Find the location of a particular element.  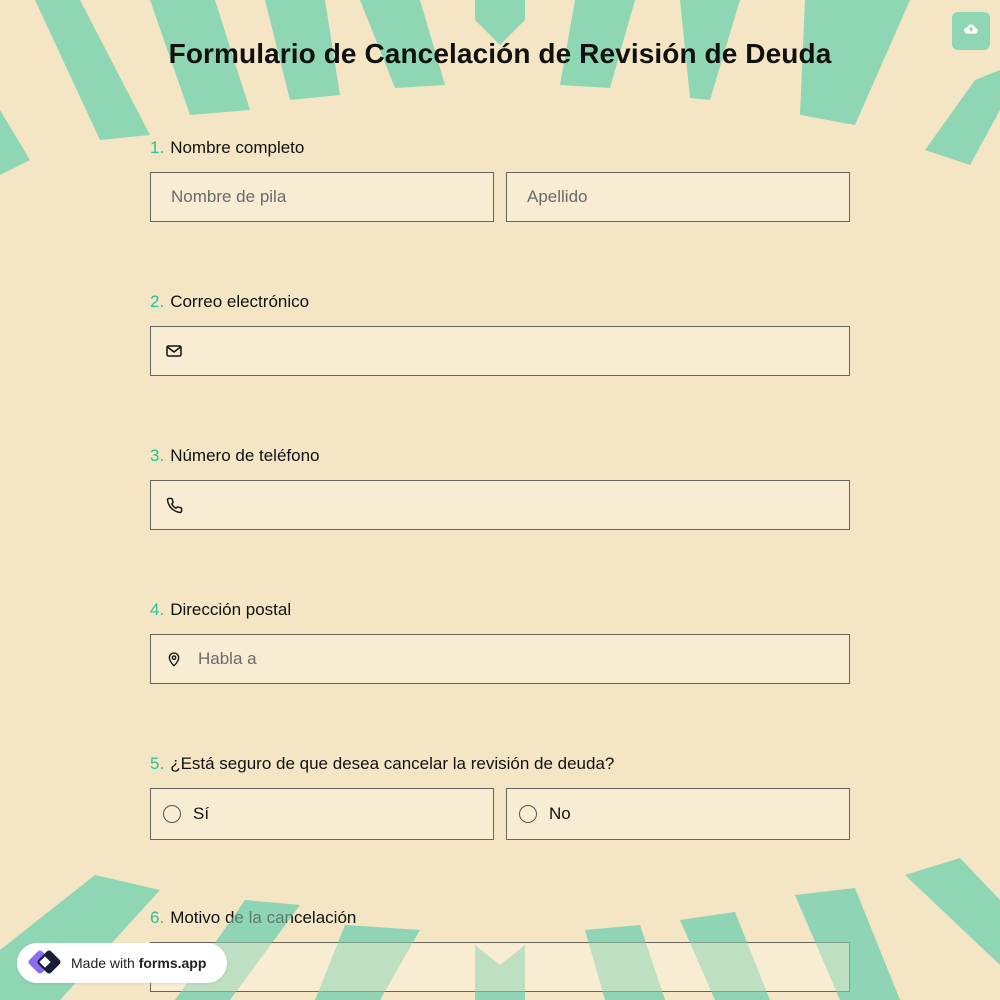

reason-input is located at coordinates (500, 967).